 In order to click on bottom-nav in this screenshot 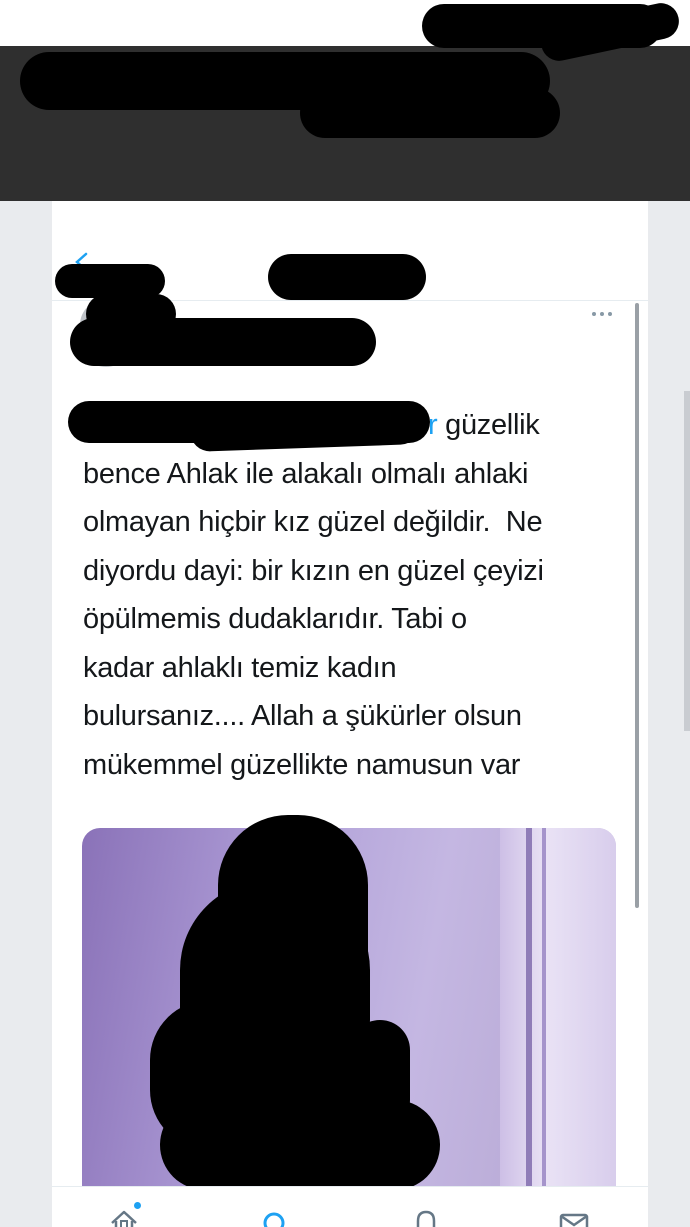, I will do `click(350, 1206)`.